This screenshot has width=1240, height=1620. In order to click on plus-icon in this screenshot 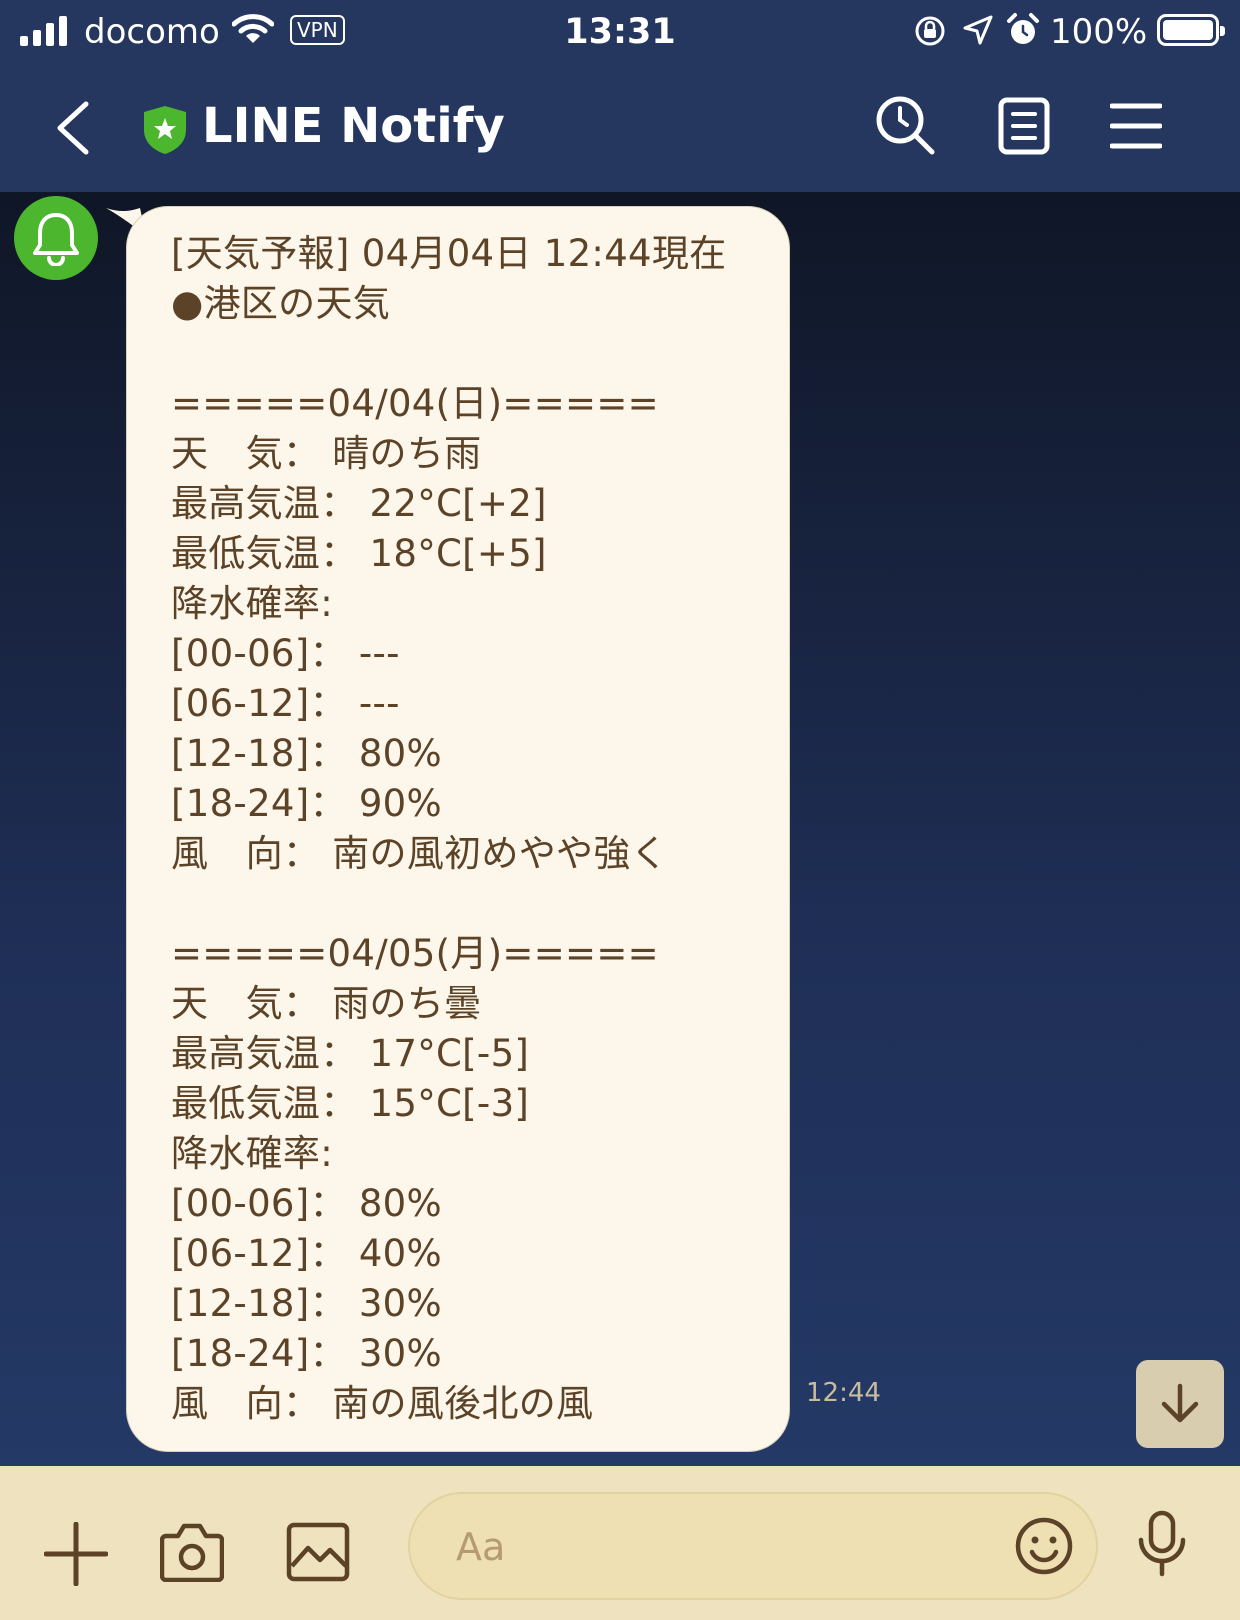, I will do `click(76, 1554)`.